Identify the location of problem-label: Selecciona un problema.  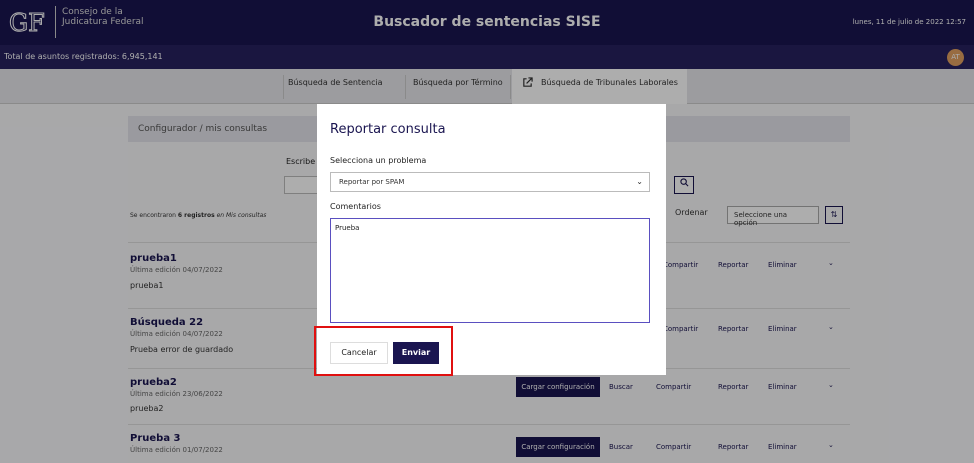
(378, 160).